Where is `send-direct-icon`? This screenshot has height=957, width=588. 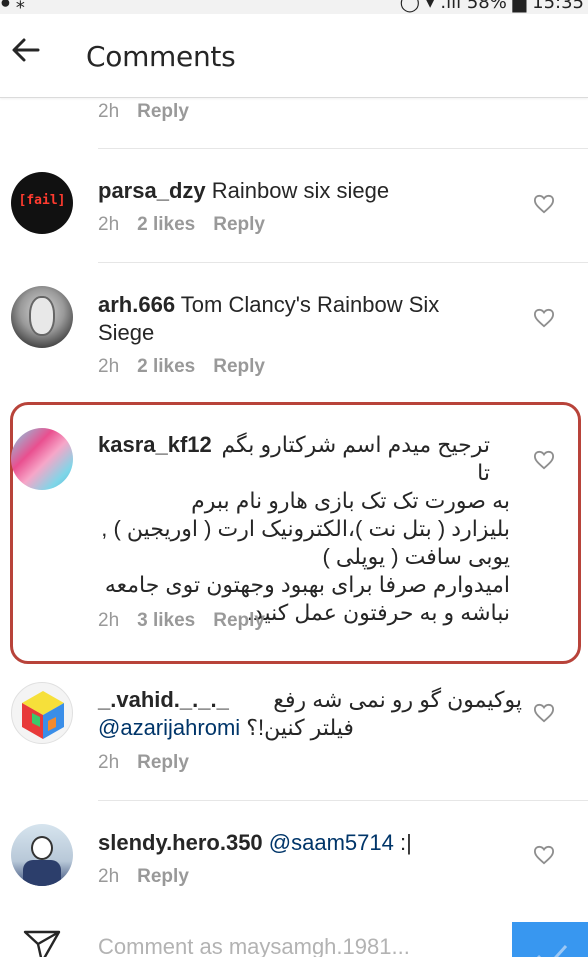
send-direct-icon is located at coordinates (42, 942).